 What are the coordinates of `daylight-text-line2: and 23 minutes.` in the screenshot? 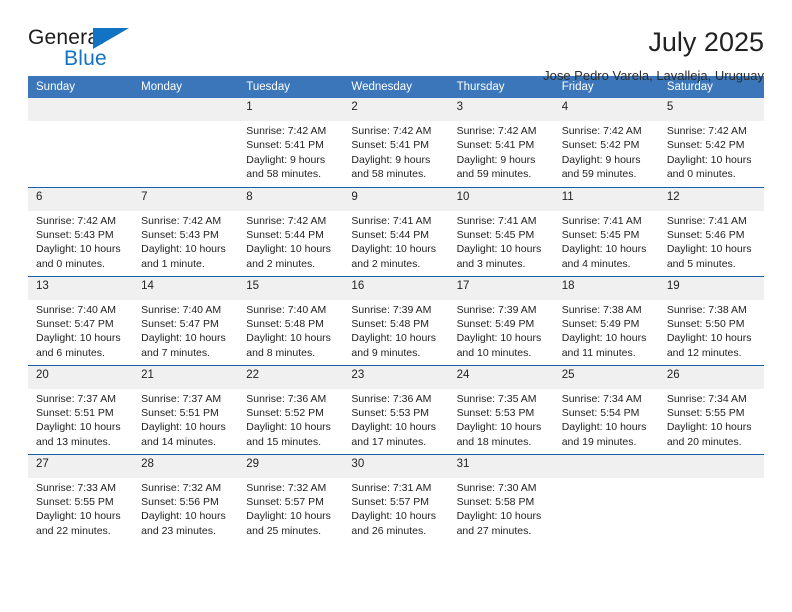 It's located at (178, 530).